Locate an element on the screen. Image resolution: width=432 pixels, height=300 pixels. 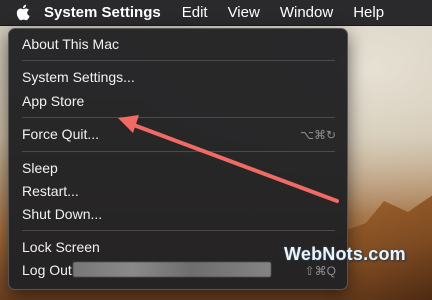
menubar-item-help: Help is located at coordinates (368, 12).